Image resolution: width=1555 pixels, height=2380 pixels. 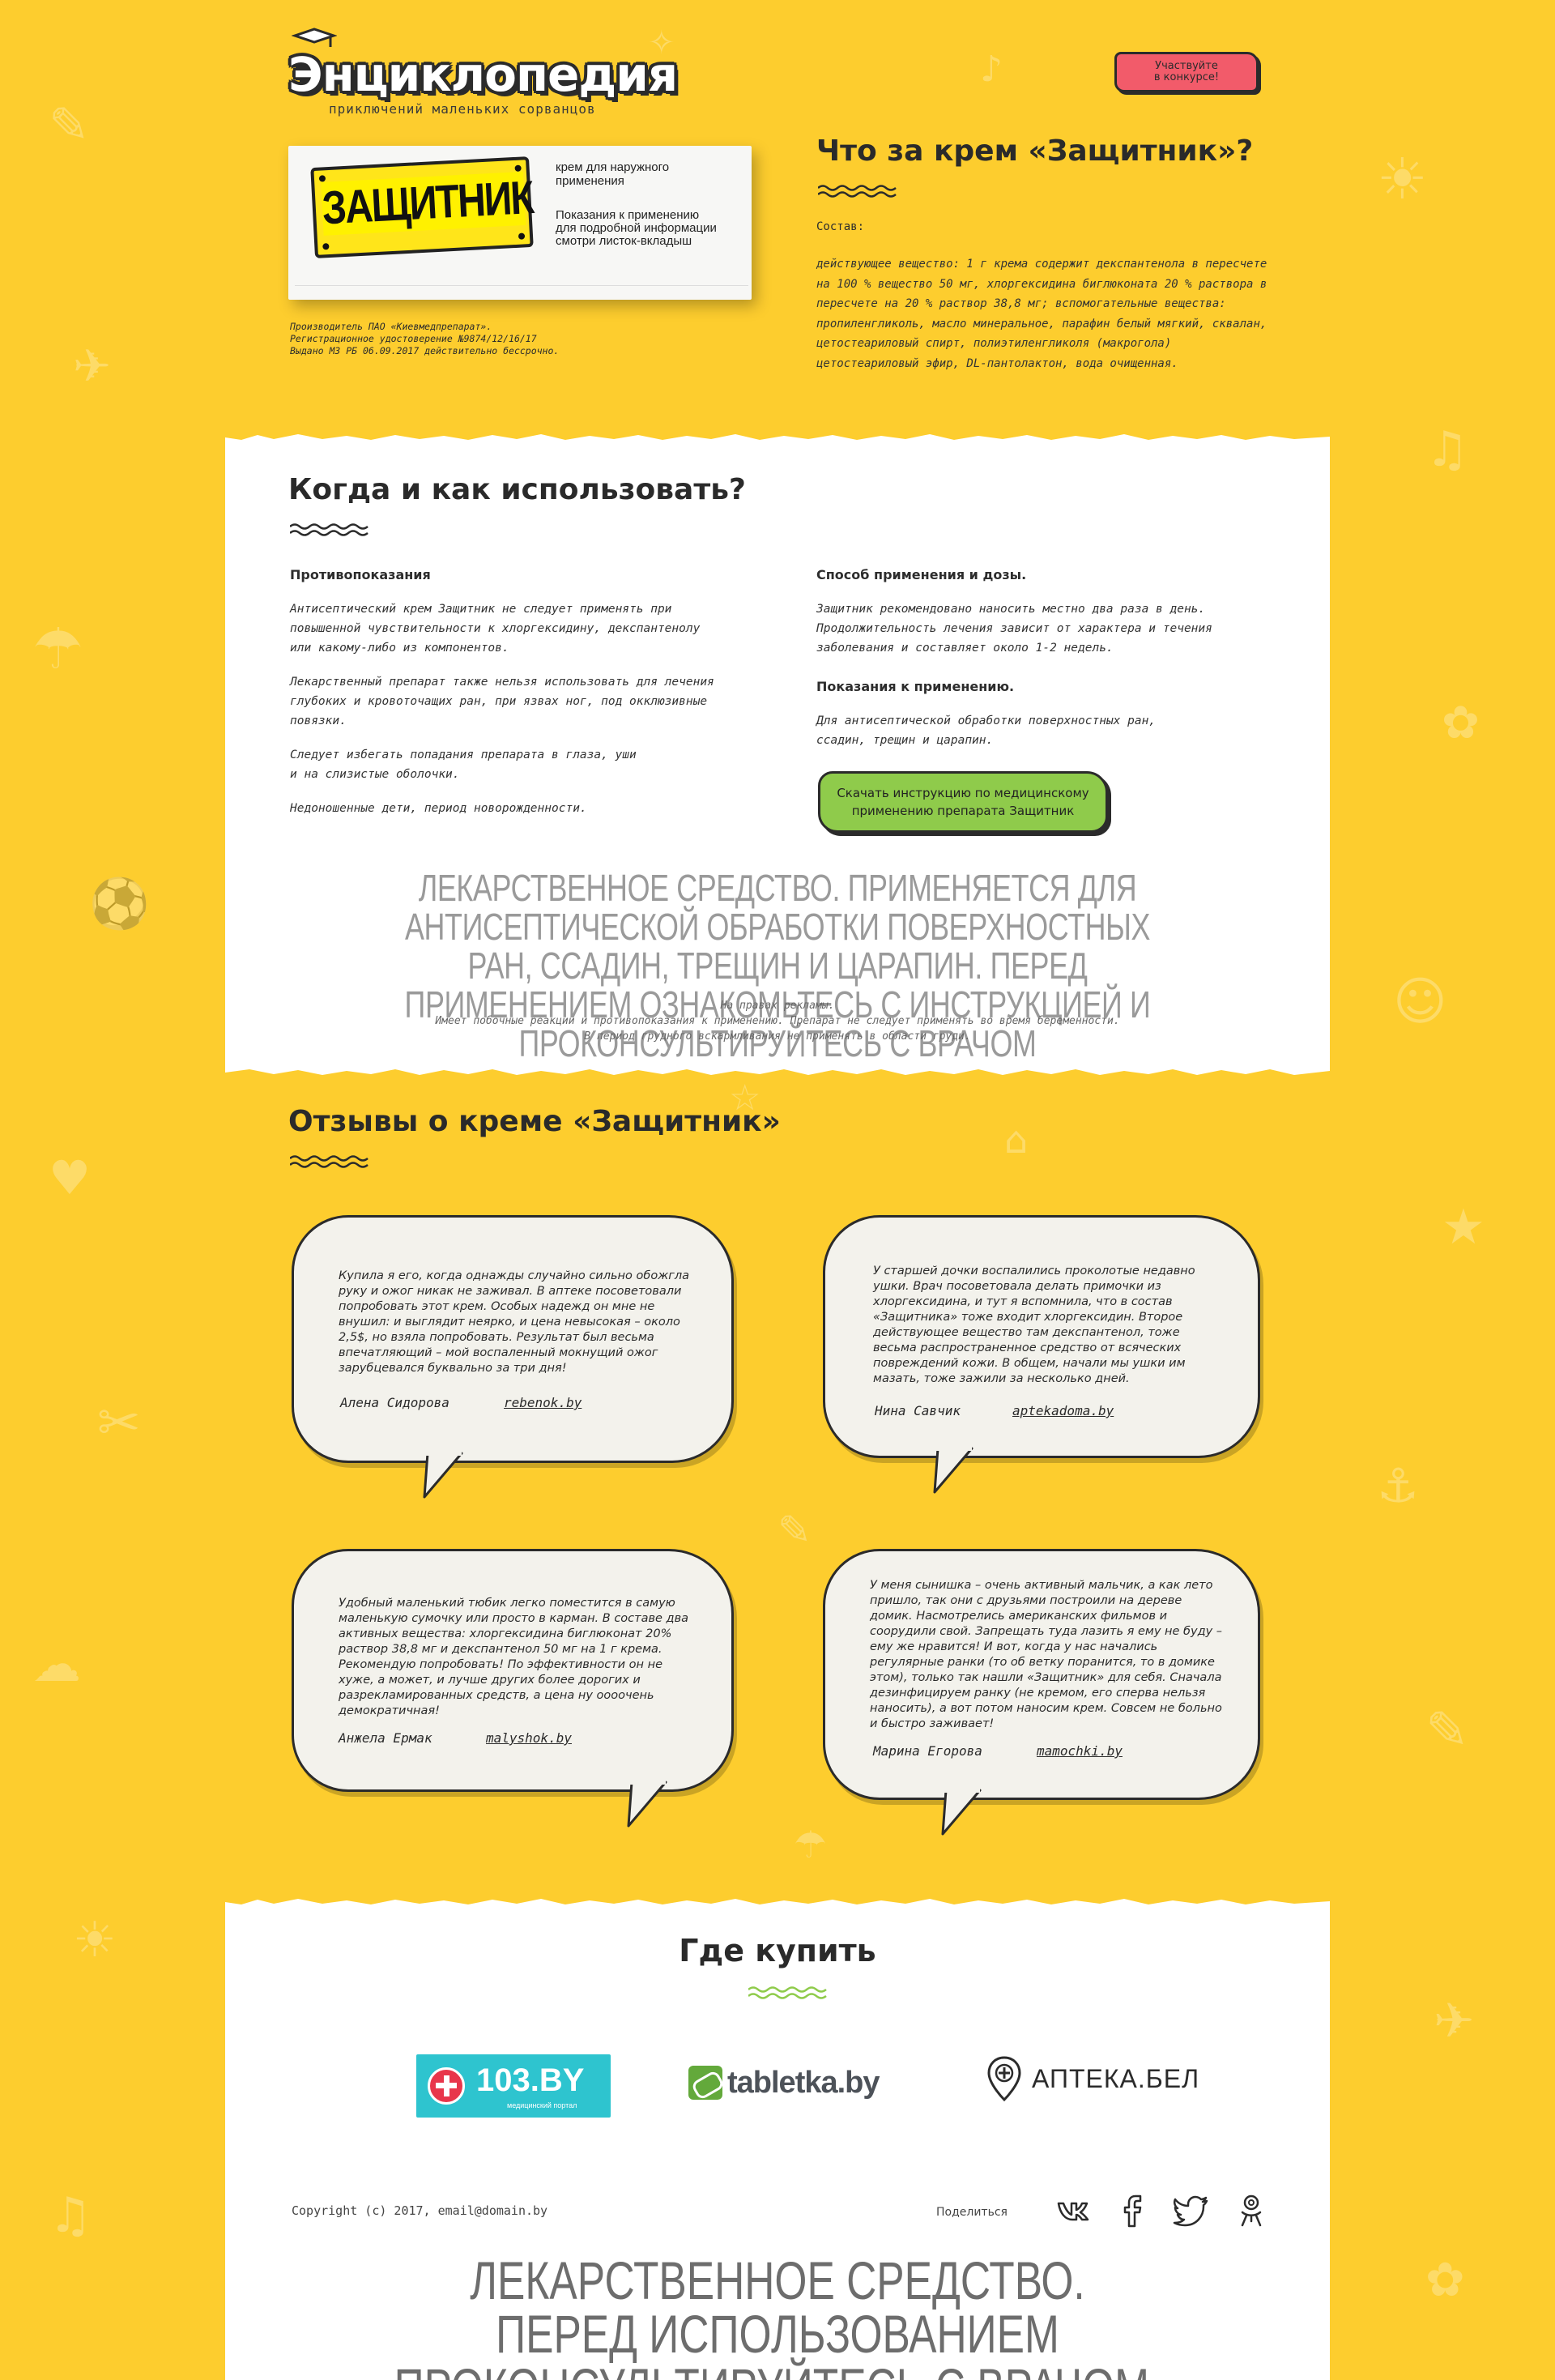 What do you see at coordinates (1080, 1751) in the screenshot?
I see `review-source-link: mamochki.by` at bounding box center [1080, 1751].